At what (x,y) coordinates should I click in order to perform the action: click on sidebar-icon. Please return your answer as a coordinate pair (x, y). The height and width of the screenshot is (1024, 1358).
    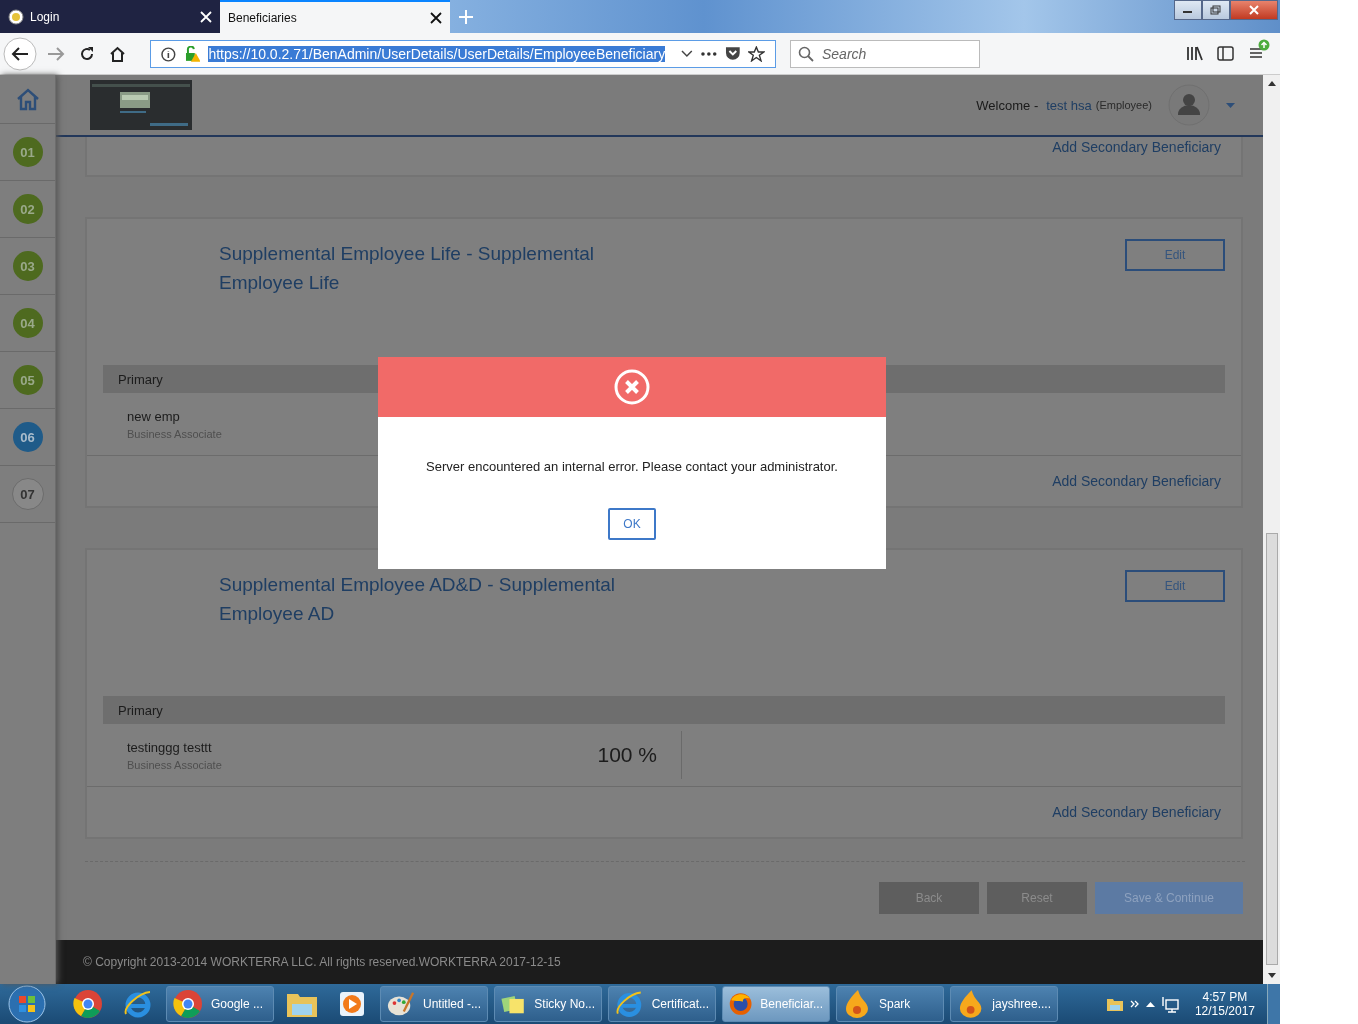
    Looking at the image, I should click on (1225, 53).